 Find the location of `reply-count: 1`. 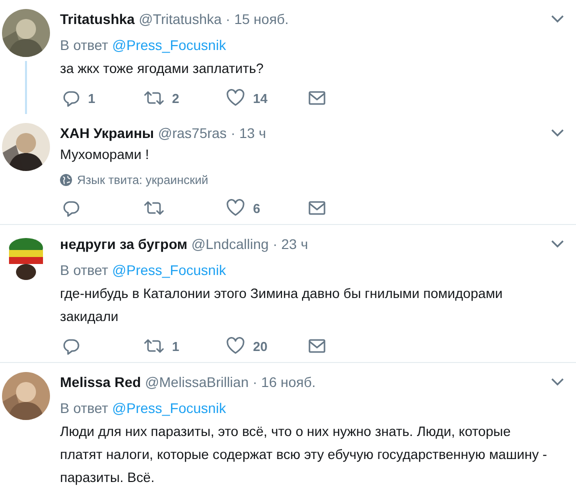

reply-count: 1 is located at coordinates (92, 98).